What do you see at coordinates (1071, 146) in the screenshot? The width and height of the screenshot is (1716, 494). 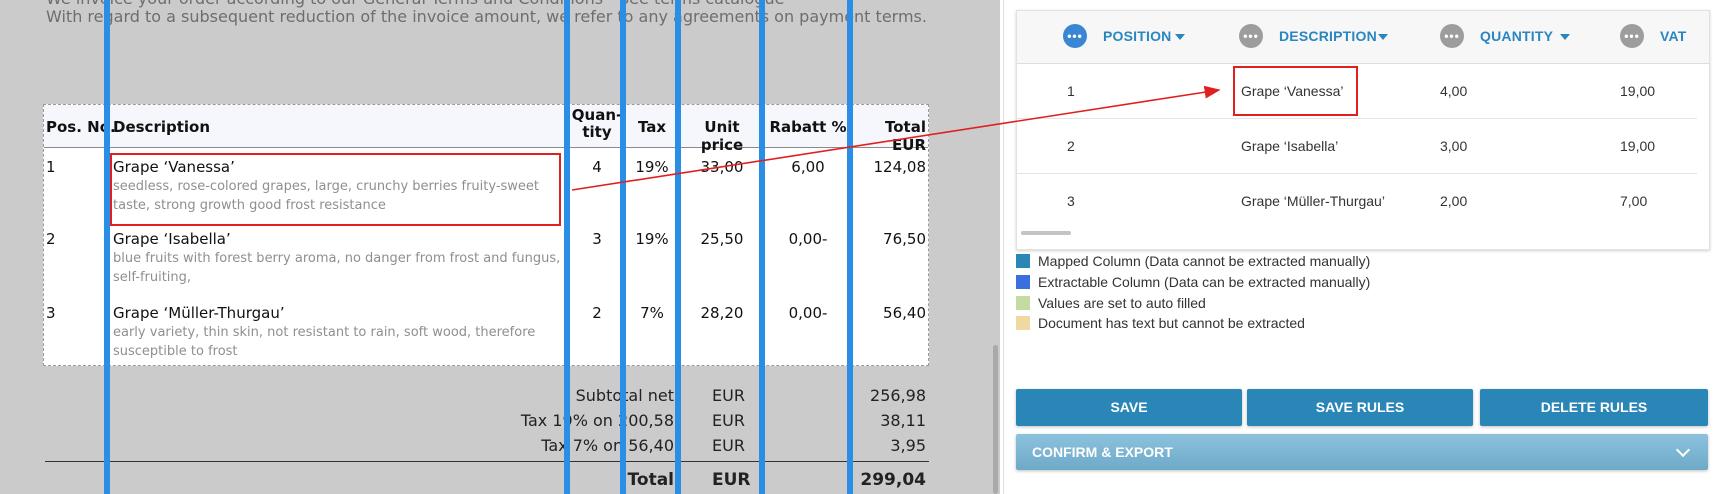 I see `grid-cell-position: 2` at bounding box center [1071, 146].